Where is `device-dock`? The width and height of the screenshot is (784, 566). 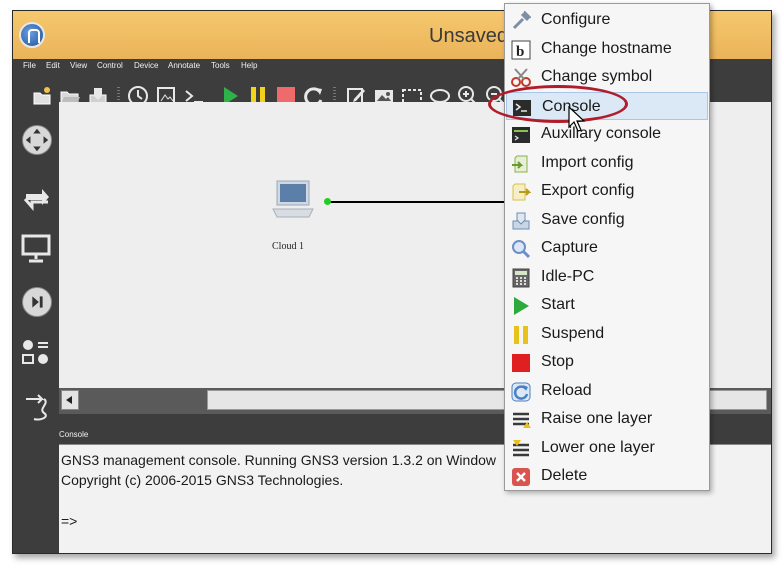
device-dock is located at coordinates (36, 334).